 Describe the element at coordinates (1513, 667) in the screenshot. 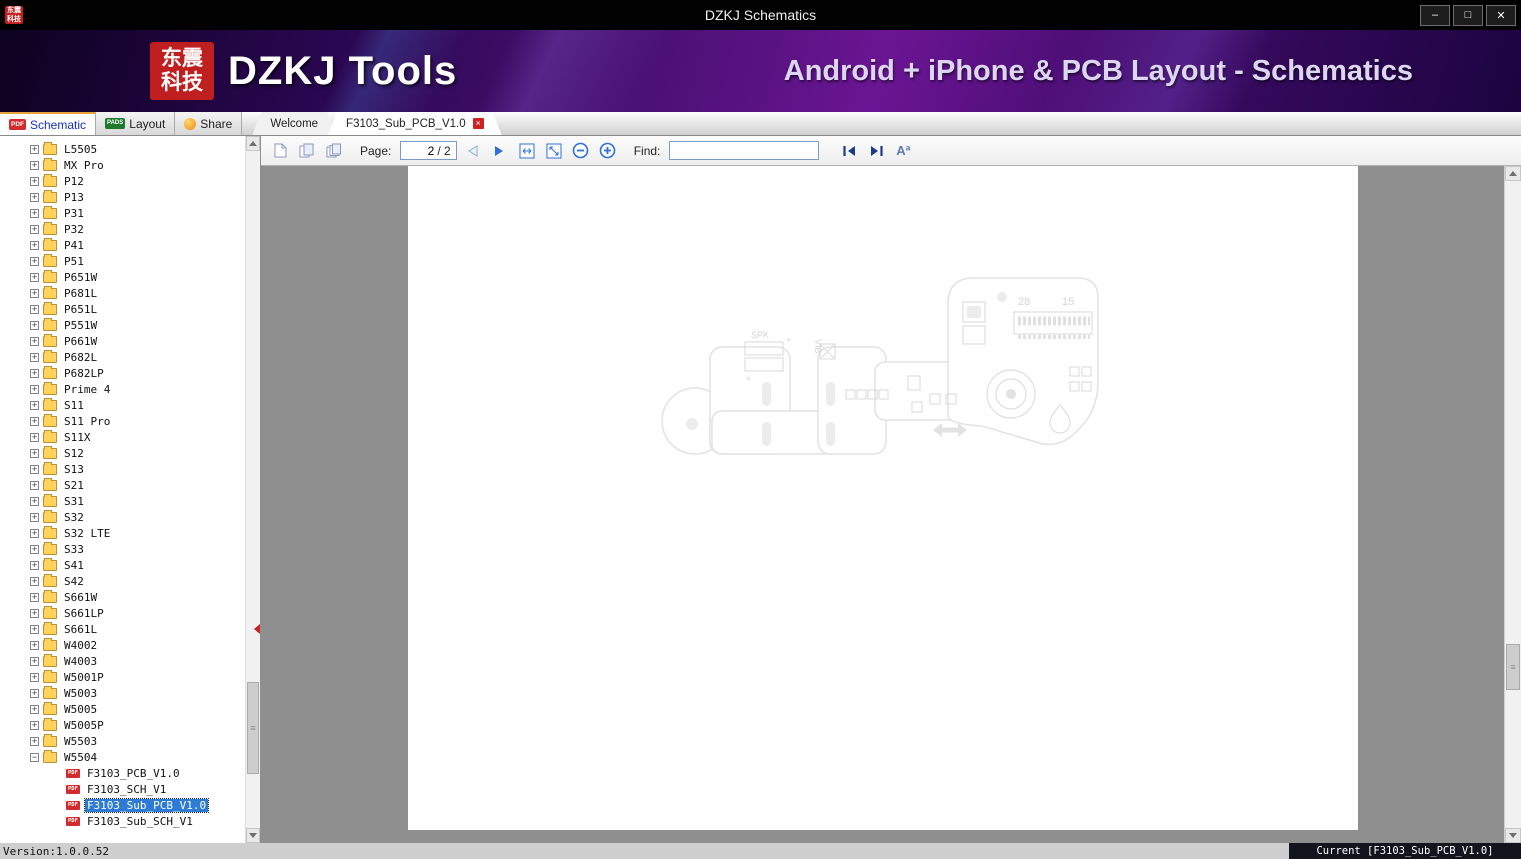

I see `viewer-scroll-thumb: ≡` at that location.